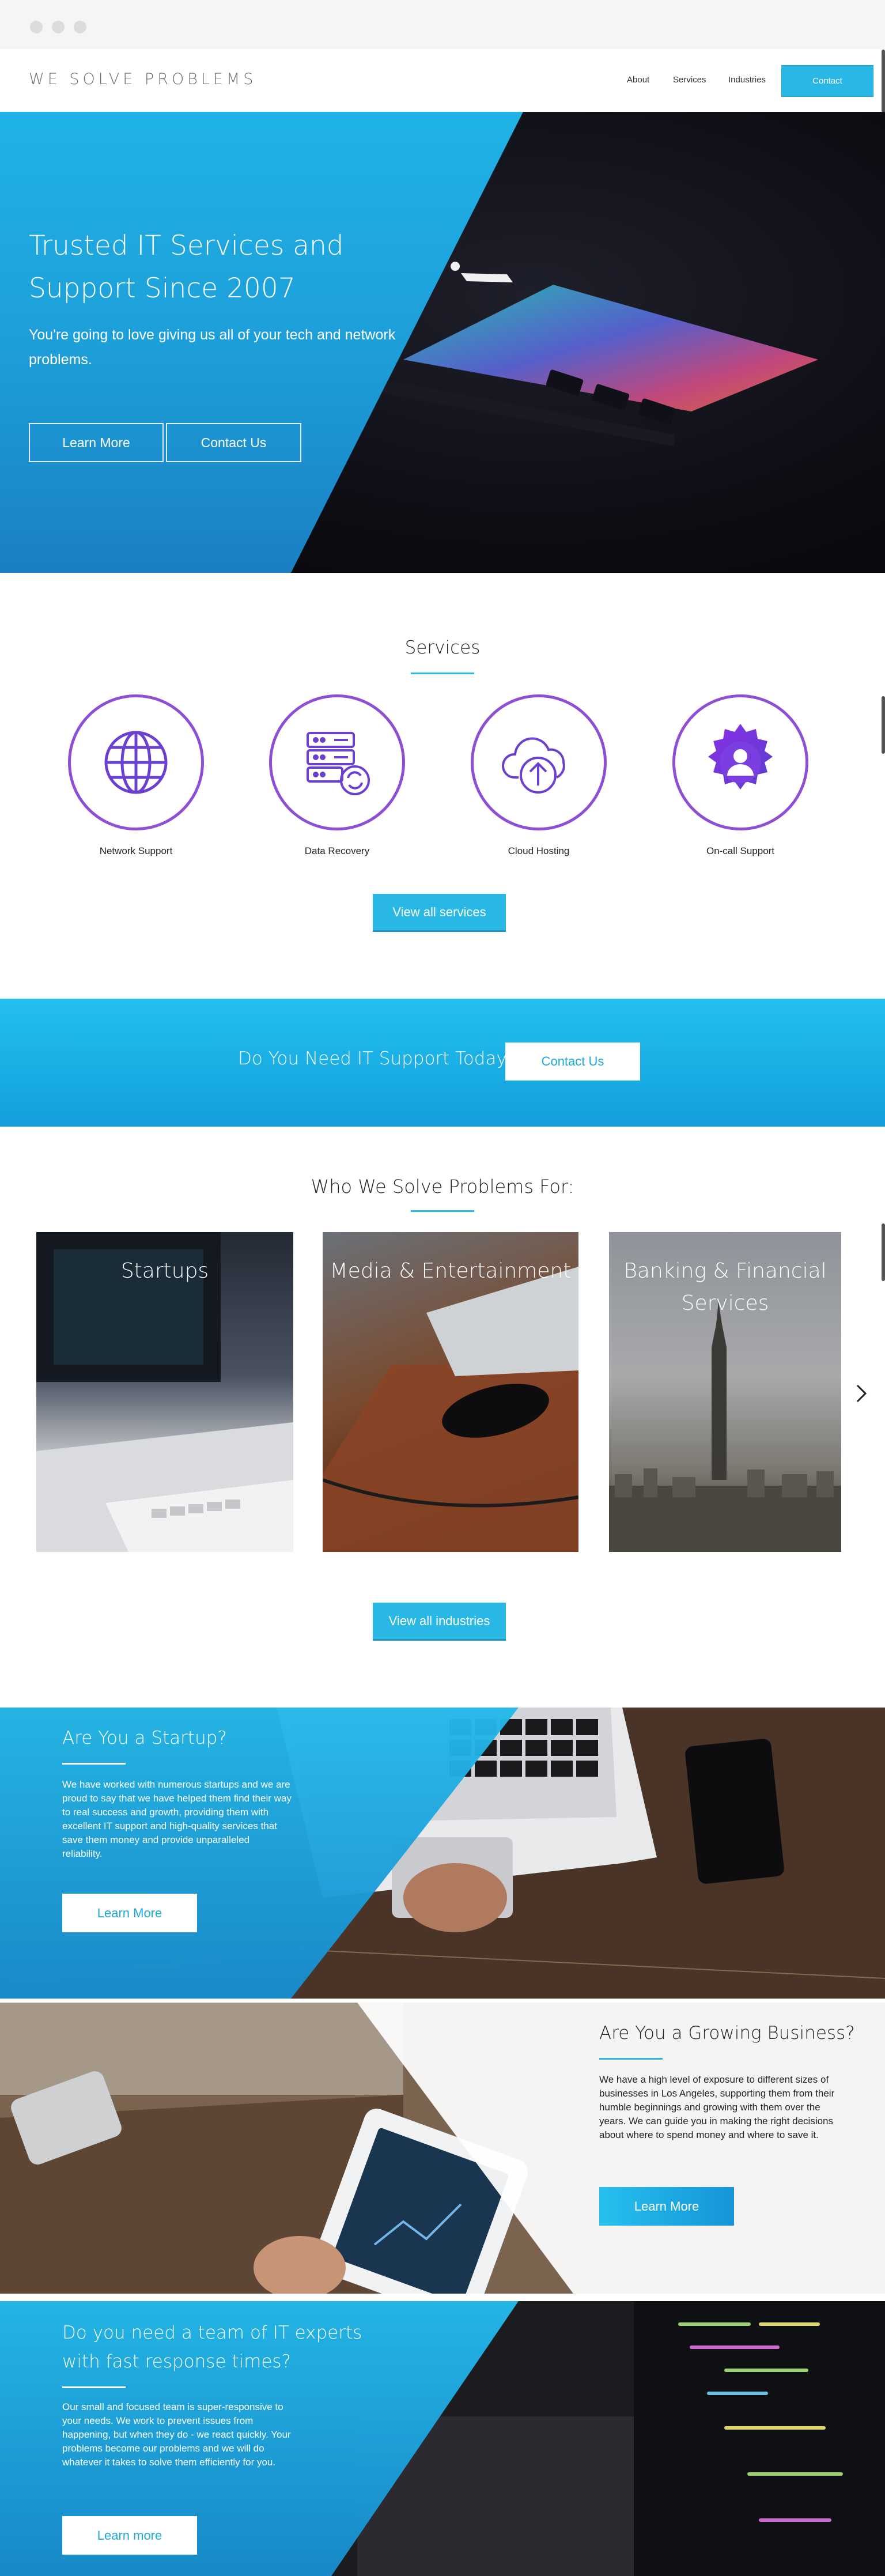 The width and height of the screenshot is (885, 2576). I want to click on services-heading: Services, so click(442, 647).